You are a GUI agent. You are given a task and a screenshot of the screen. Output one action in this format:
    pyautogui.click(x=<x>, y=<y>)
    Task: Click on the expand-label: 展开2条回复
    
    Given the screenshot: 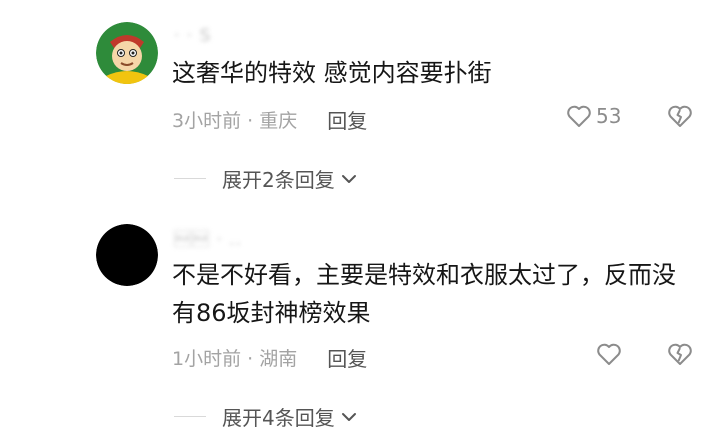 What is the action you would take?
    pyautogui.click(x=278, y=180)
    